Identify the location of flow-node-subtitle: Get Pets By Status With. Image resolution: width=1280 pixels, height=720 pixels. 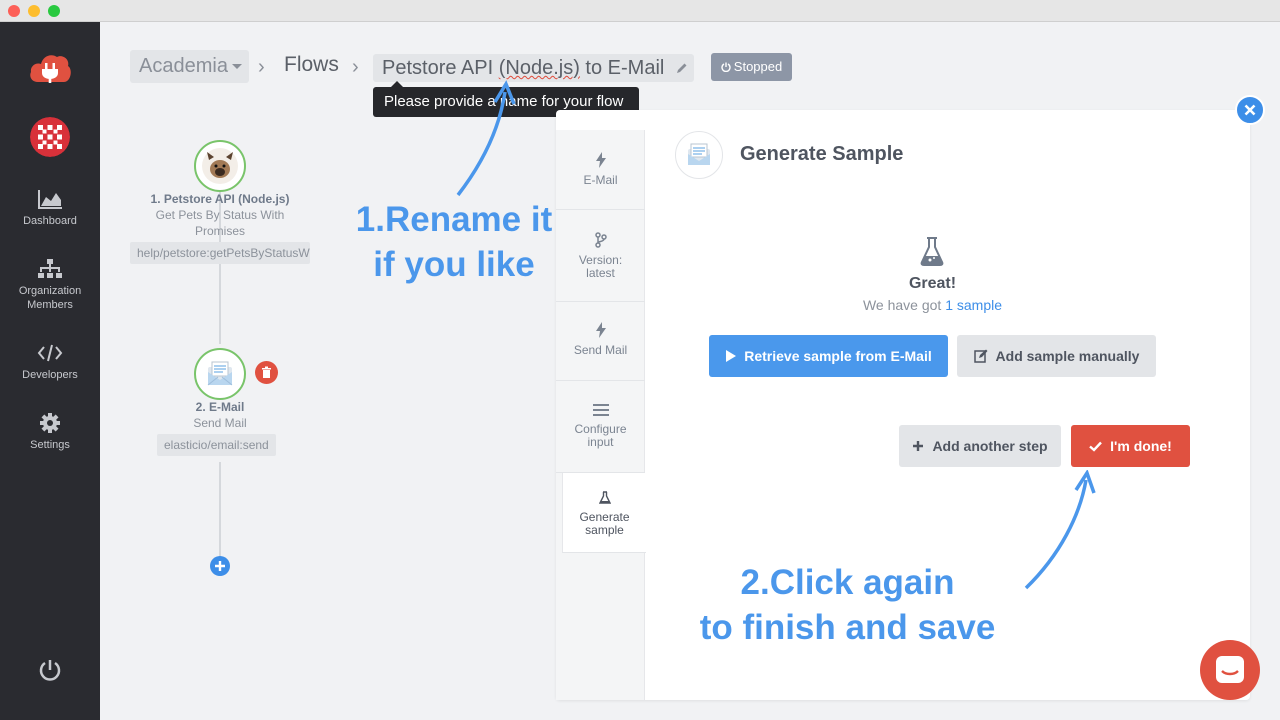
(220, 215).